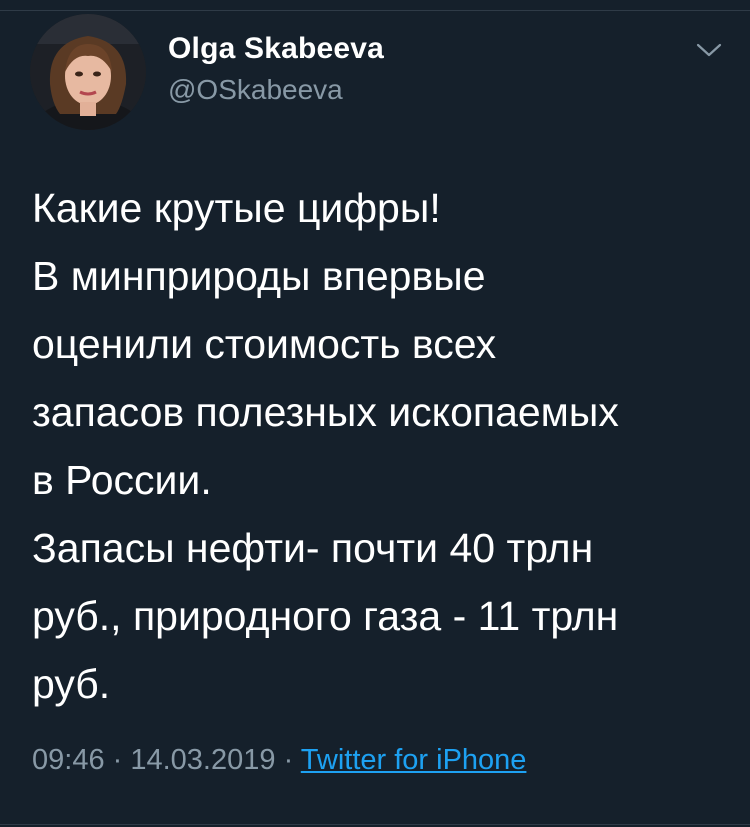 The height and width of the screenshot is (827, 750). Describe the element at coordinates (325, 616) in the screenshot. I see `tweet-text-line: руб., природного газа - 11 трлн` at that location.